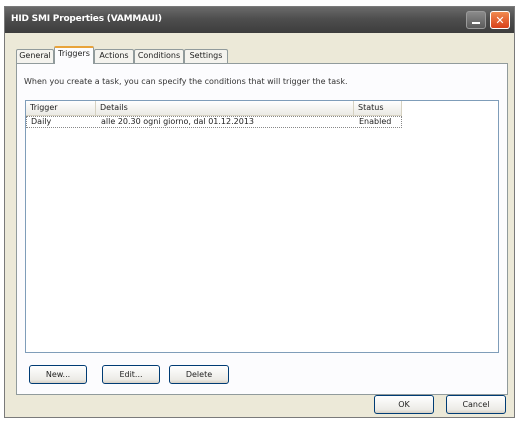  Describe the element at coordinates (476, 404) in the screenshot. I see `cancel-button: Cancel` at that location.